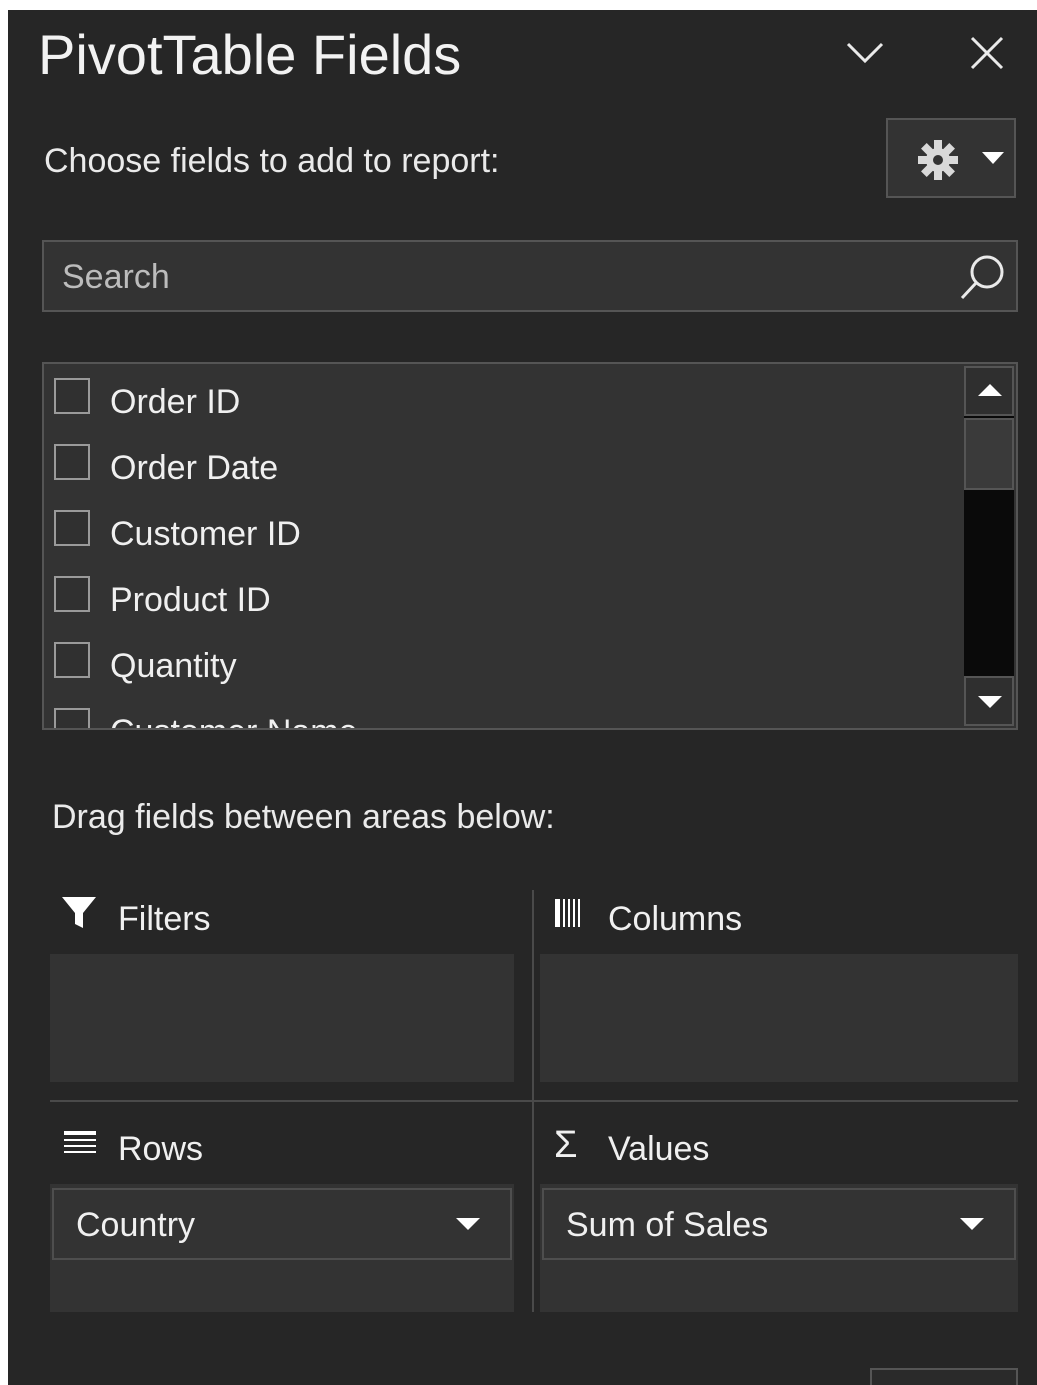 The width and height of the screenshot is (1037, 1385). I want to click on field-item: Order Date, so click(494, 468).